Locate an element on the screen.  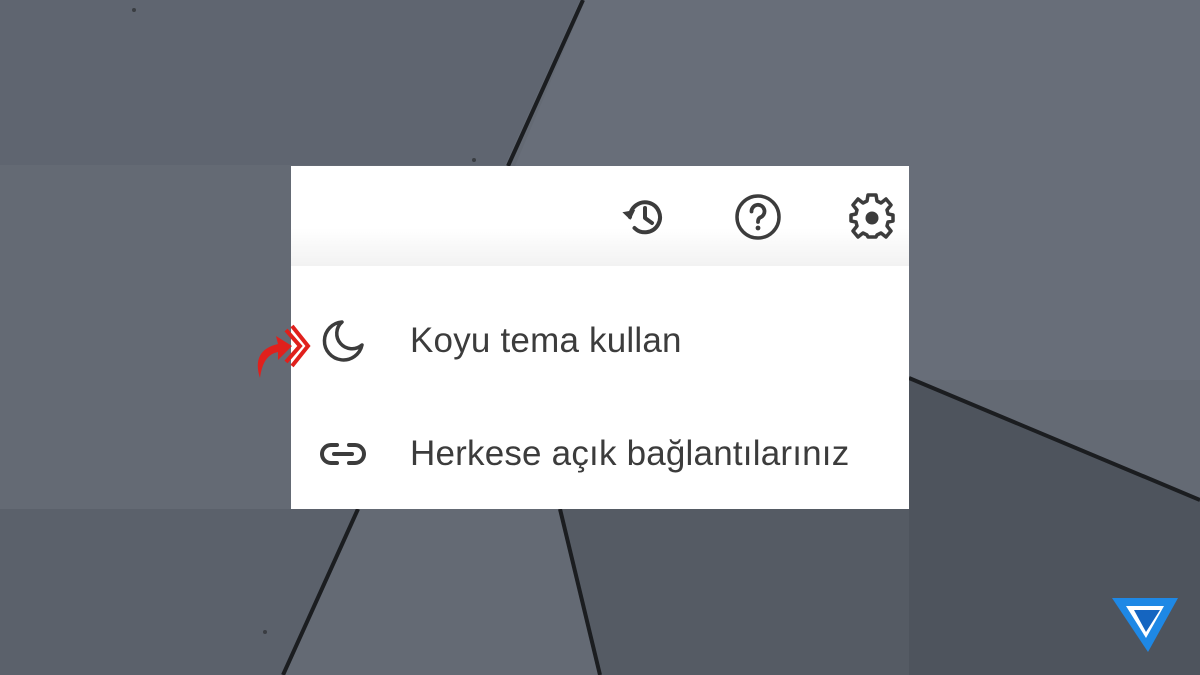
menu-item-label: Herkese açık bağlantılarınız is located at coordinates (630, 453).